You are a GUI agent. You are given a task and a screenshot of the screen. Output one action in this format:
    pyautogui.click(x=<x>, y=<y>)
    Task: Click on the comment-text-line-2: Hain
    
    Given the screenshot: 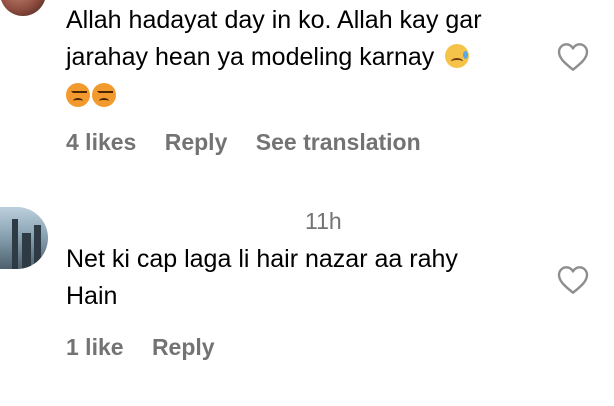 What is the action you would take?
    pyautogui.click(x=92, y=296)
    